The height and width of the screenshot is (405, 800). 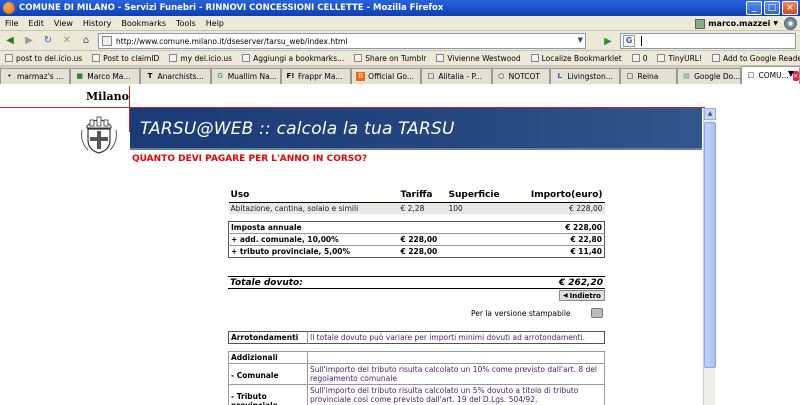 What do you see at coordinates (608, 41) in the screenshot?
I see `go-button: ▶` at bounding box center [608, 41].